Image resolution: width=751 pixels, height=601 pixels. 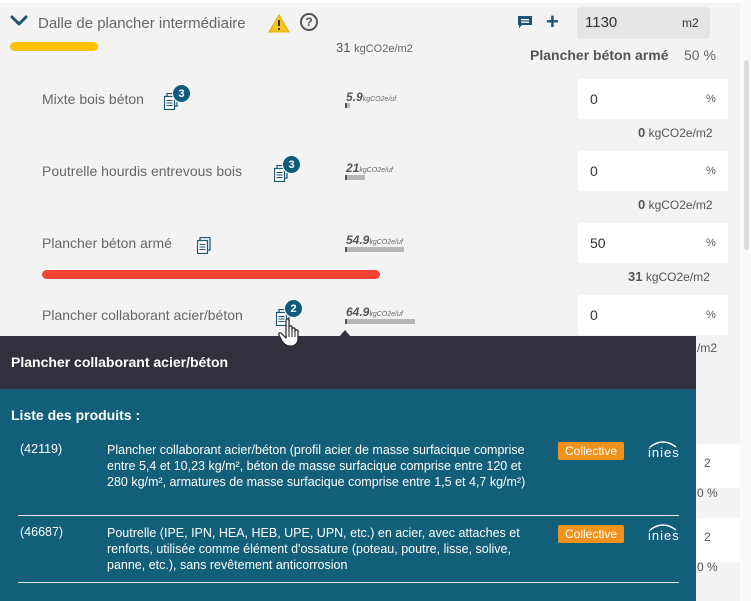 I want to click on row-impact-value: 54.9, so click(x=358, y=240).